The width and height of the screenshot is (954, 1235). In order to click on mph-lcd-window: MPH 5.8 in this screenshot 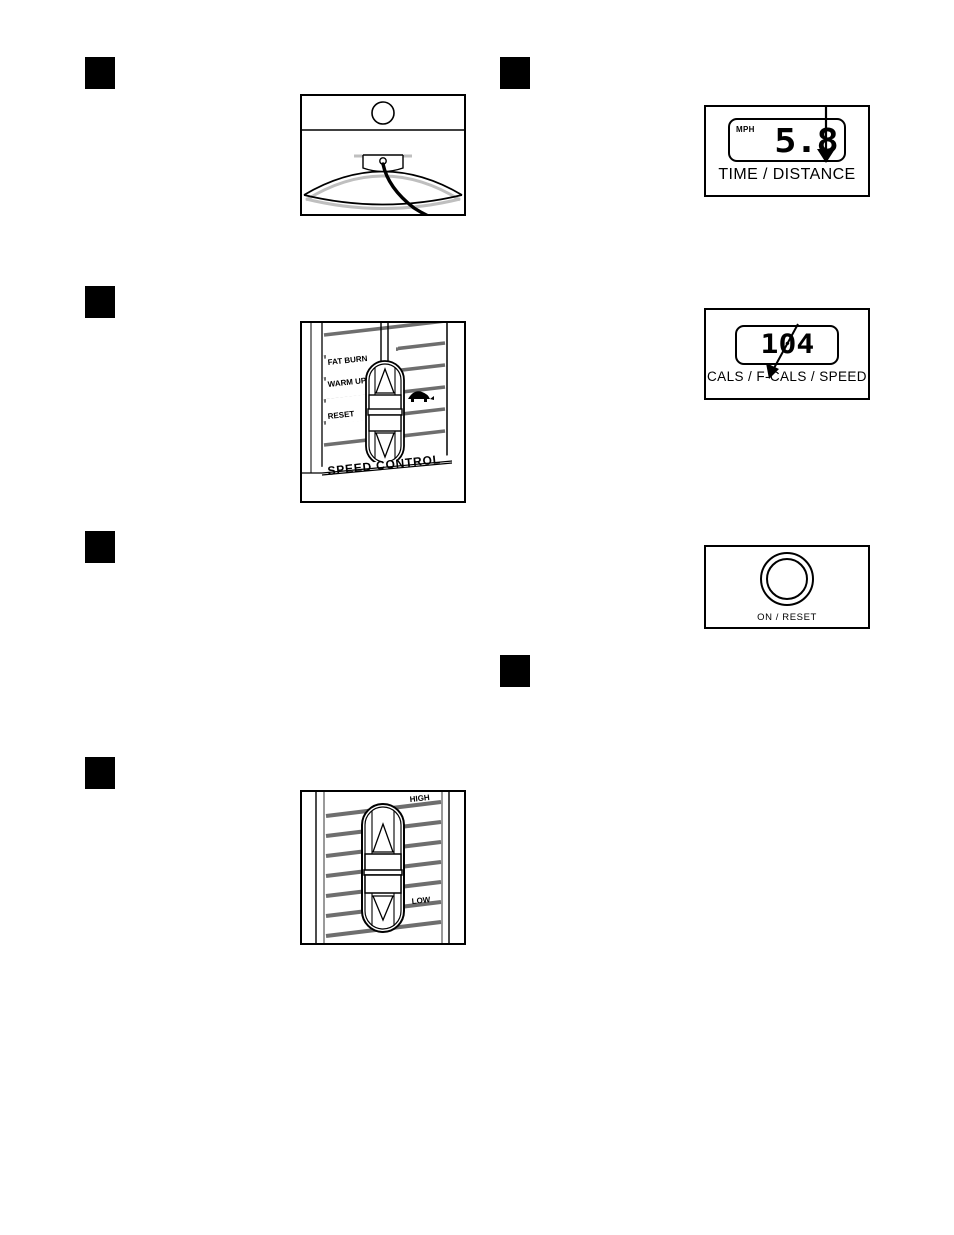, I will do `click(787, 140)`.